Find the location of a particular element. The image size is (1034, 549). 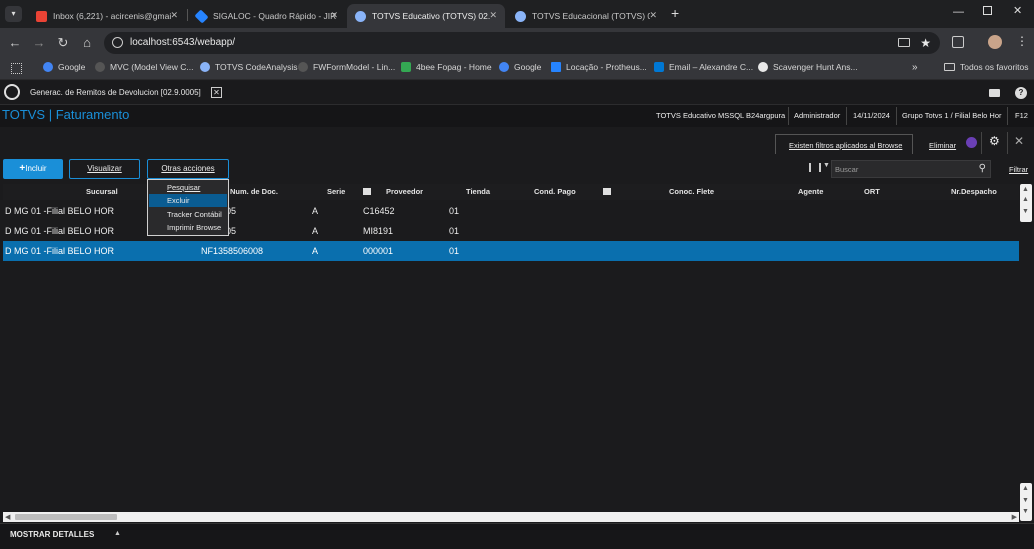

bookmark-codeanalysis: TOTVS CodeAnalysis is located at coordinates (249, 67).